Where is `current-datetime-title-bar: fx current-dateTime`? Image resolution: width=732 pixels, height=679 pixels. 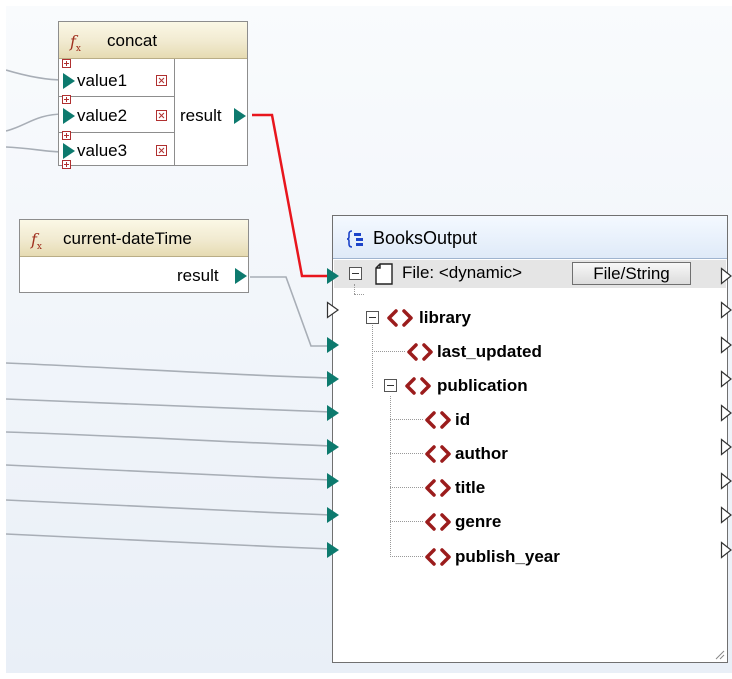 current-datetime-title-bar: fx current-dateTime is located at coordinates (134, 238).